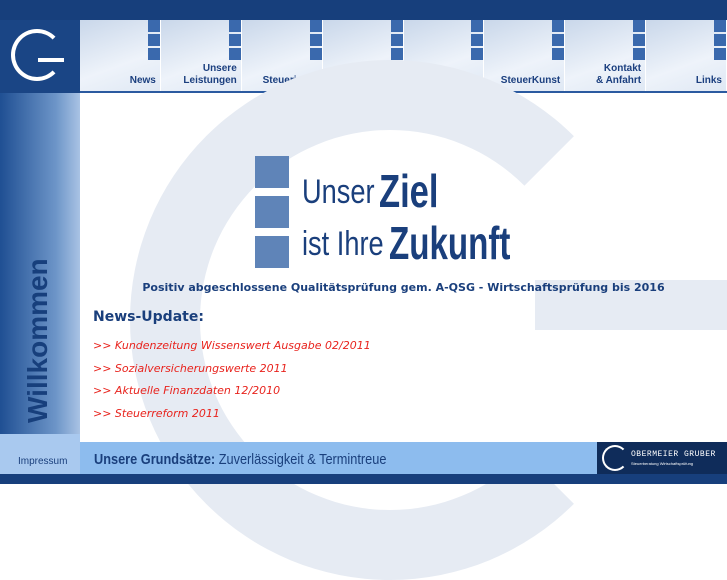  I want to click on nav-label: Links, so click(708, 80).